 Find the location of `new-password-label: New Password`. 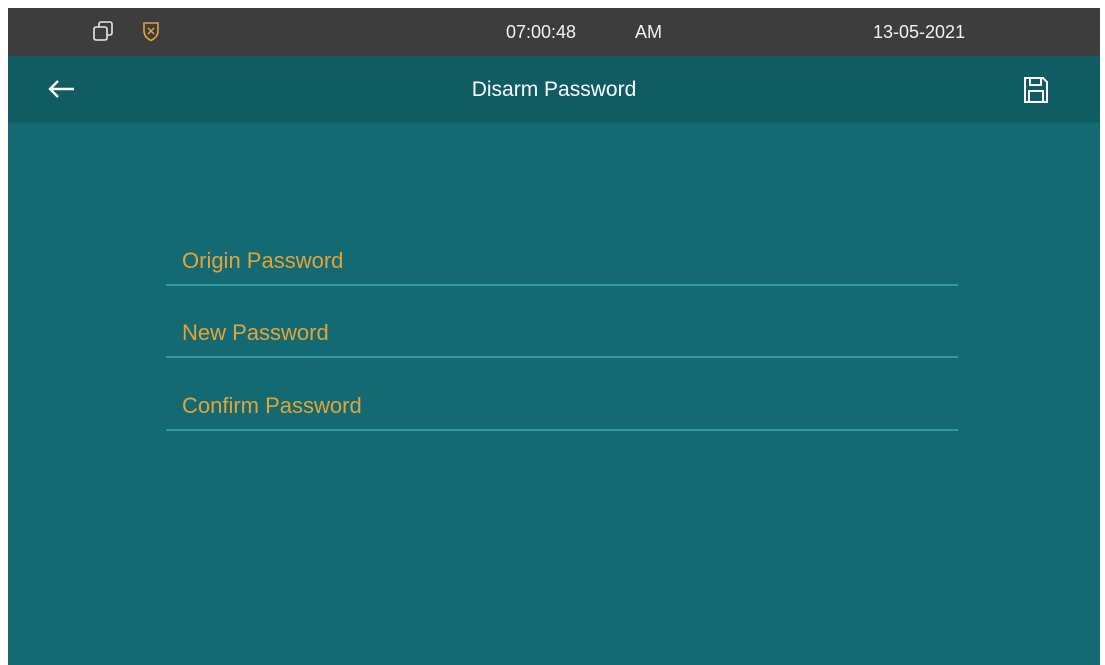

new-password-label: New Password is located at coordinates (255, 332).